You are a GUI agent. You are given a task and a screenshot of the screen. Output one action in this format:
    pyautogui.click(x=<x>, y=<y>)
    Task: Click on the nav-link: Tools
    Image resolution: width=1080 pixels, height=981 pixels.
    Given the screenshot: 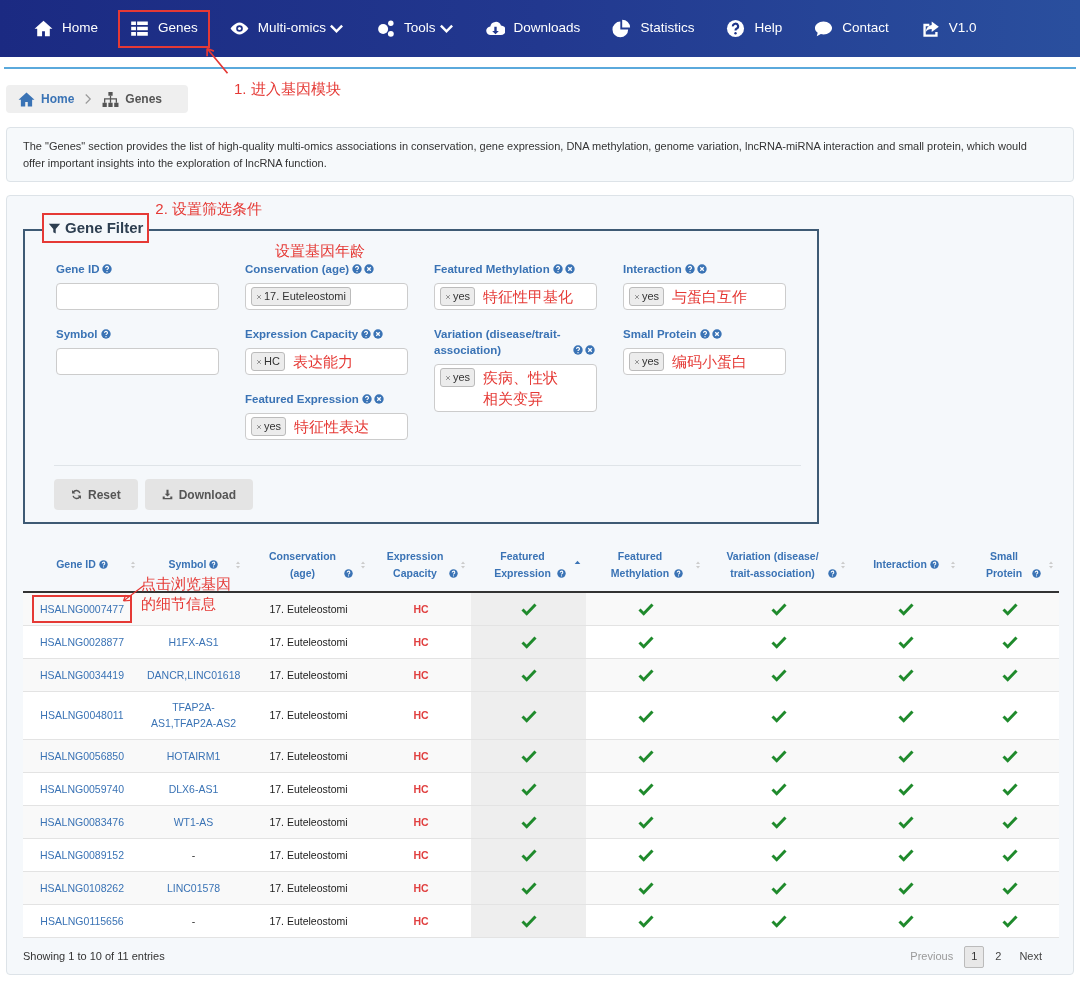 What is the action you would take?
    pyautogui.click(x=415, y=28)
    